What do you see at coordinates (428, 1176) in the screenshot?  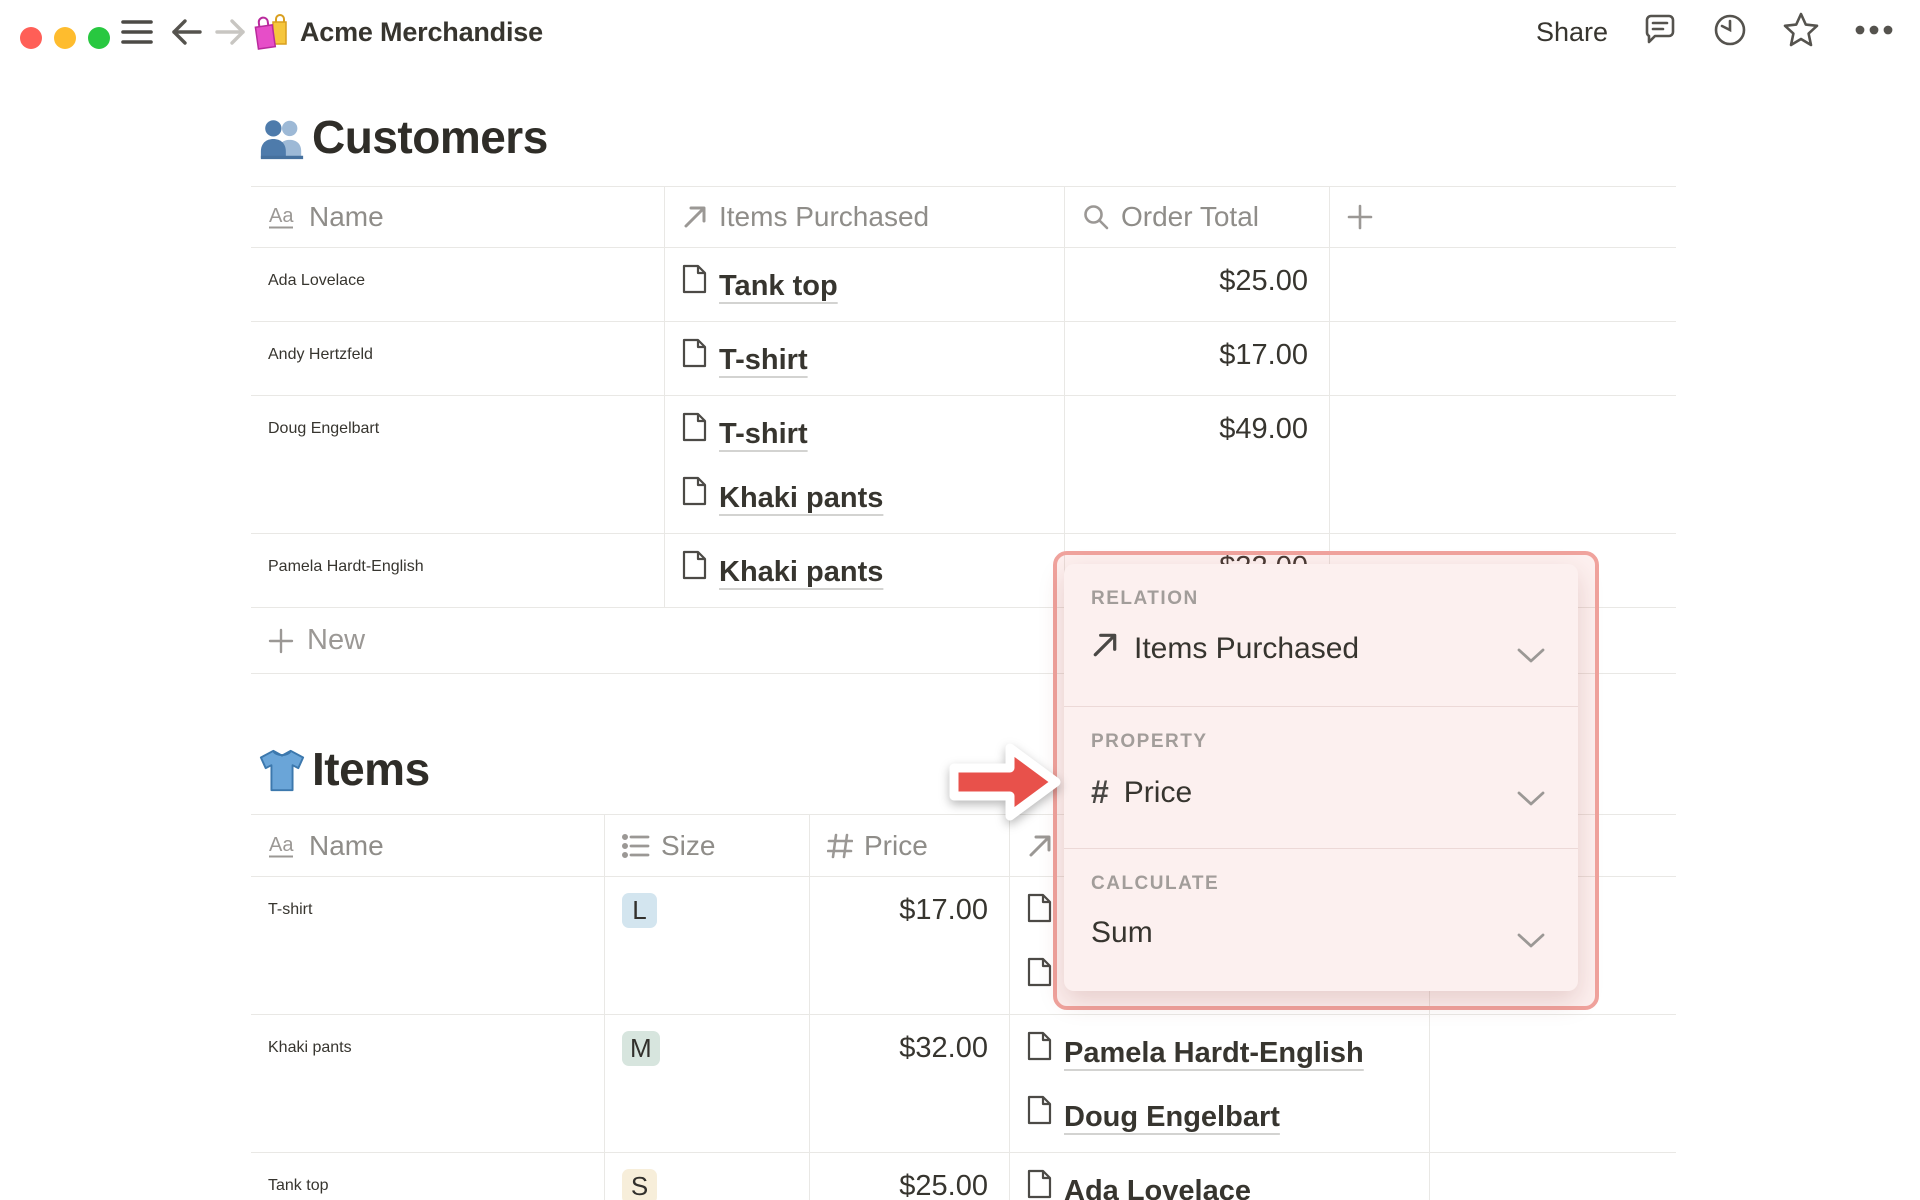 I see `item-name-cell: Tank top` at bounding box center [428, 1176].